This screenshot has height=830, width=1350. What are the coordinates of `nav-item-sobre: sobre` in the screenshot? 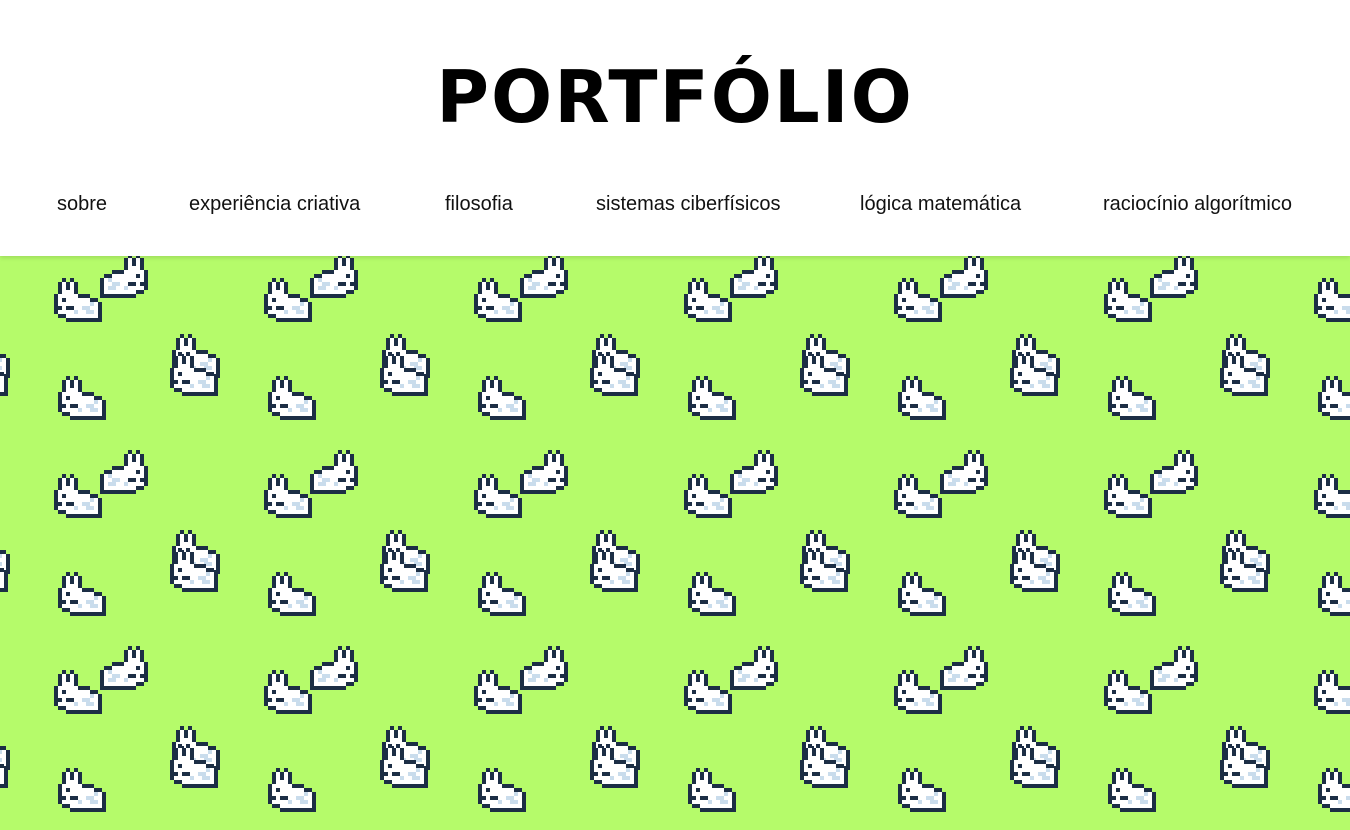 It's located at (82, 204).